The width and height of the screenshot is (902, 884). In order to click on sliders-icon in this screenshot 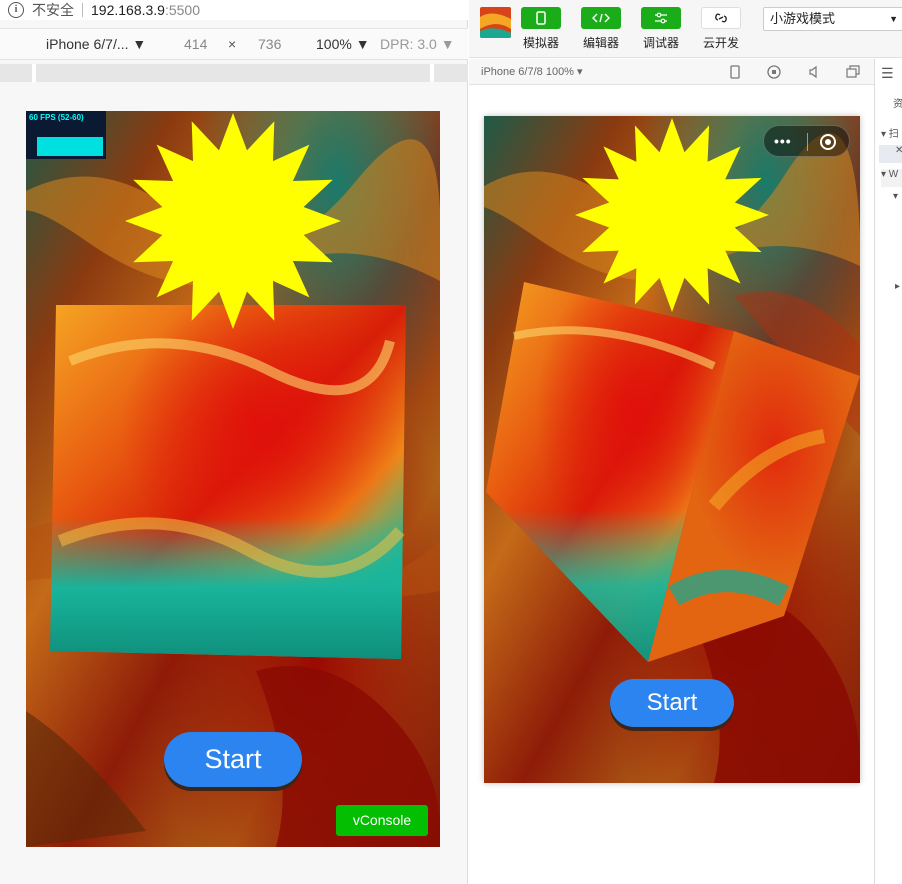, I will do `click(661, 18)`.